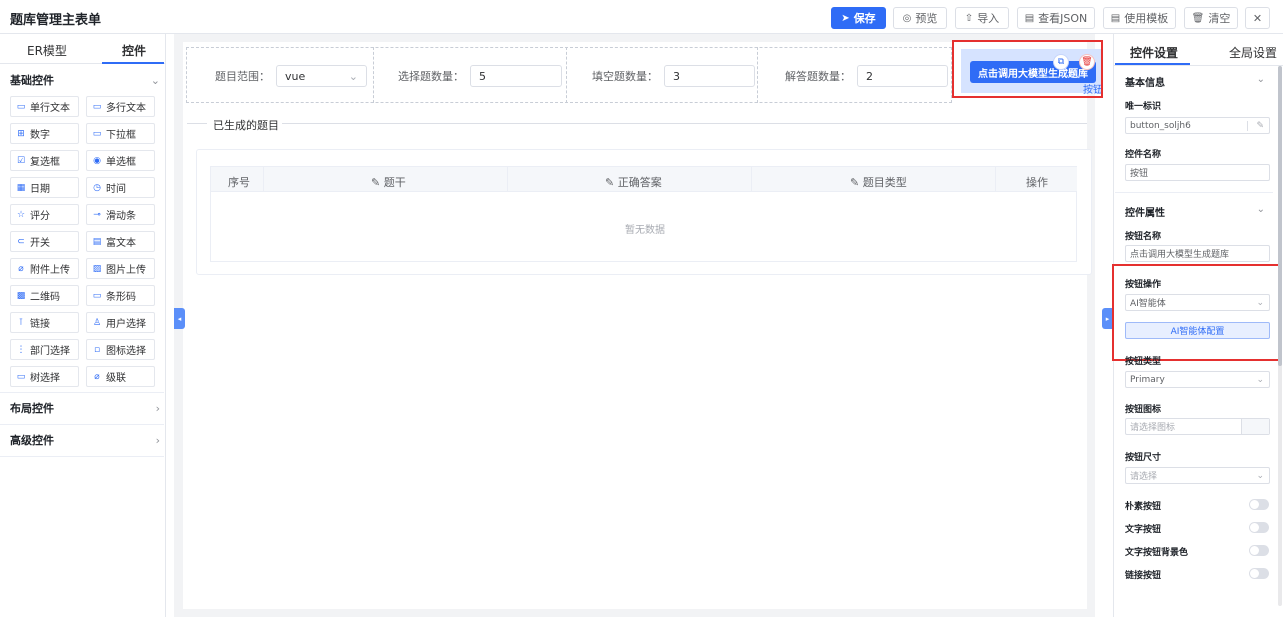 The image size is (1283, 617). What do you see at coordinates (388, 182) in the screenshot?
I see `column-header-stem: ✎ 题干` at bounding box center [388, 182].